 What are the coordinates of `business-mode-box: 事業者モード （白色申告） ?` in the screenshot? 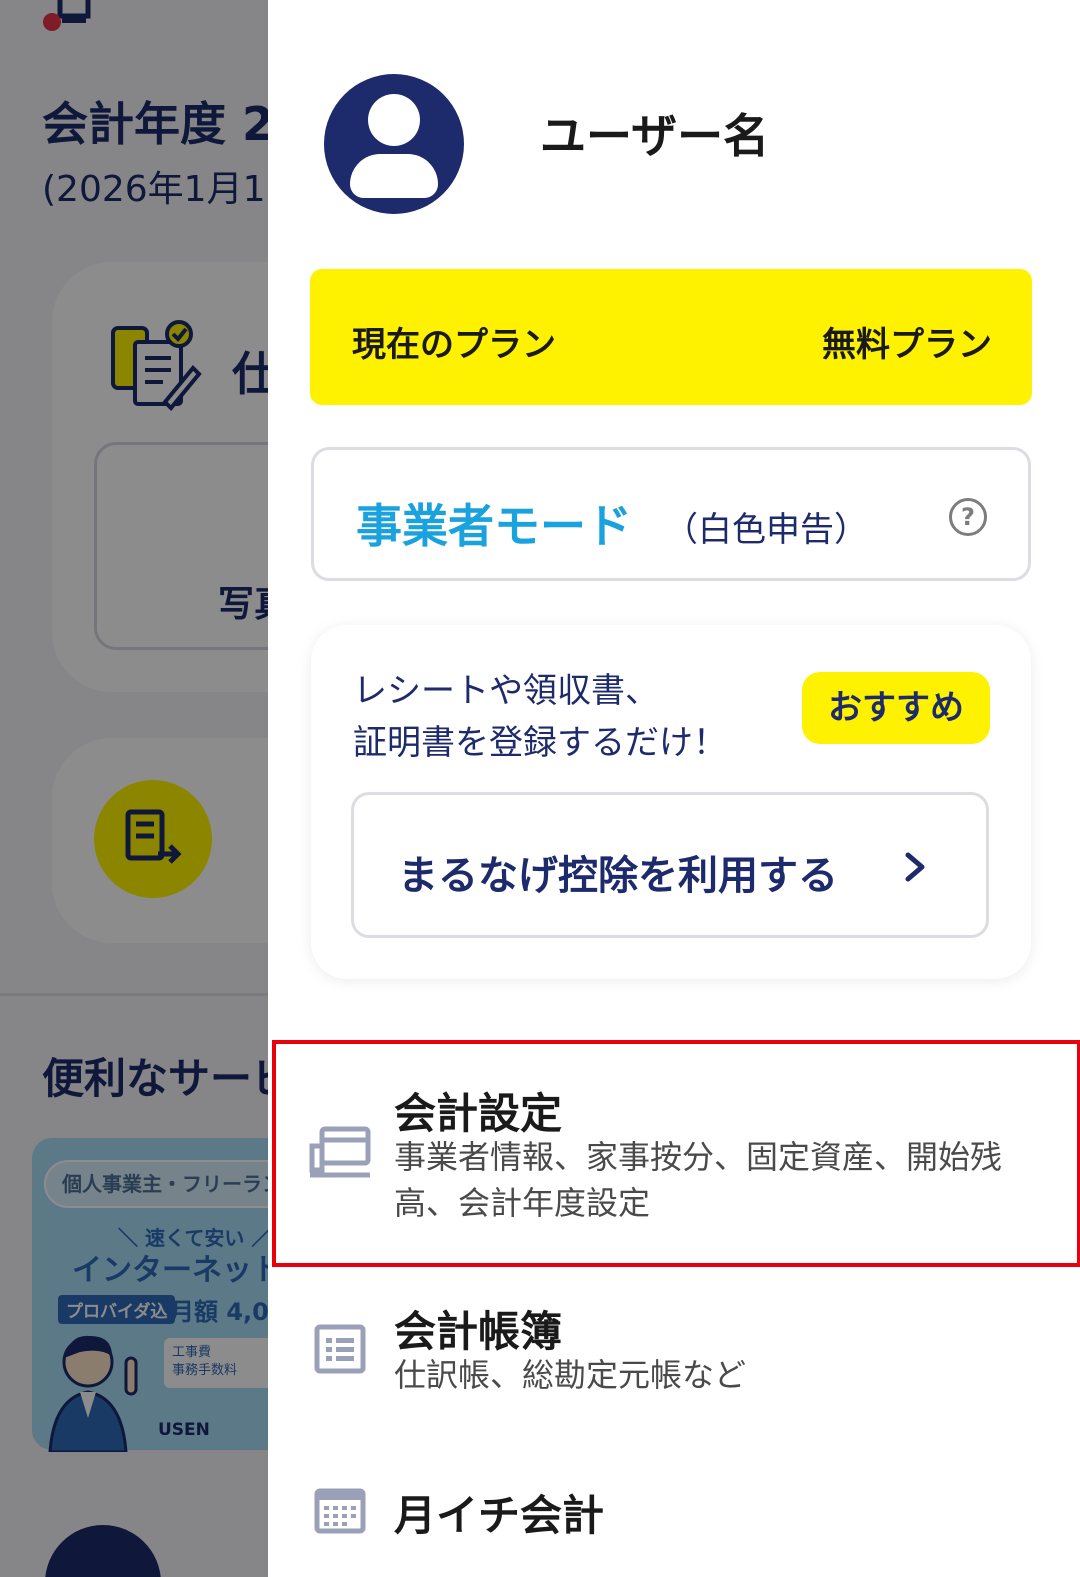 It's located at (671, 514).